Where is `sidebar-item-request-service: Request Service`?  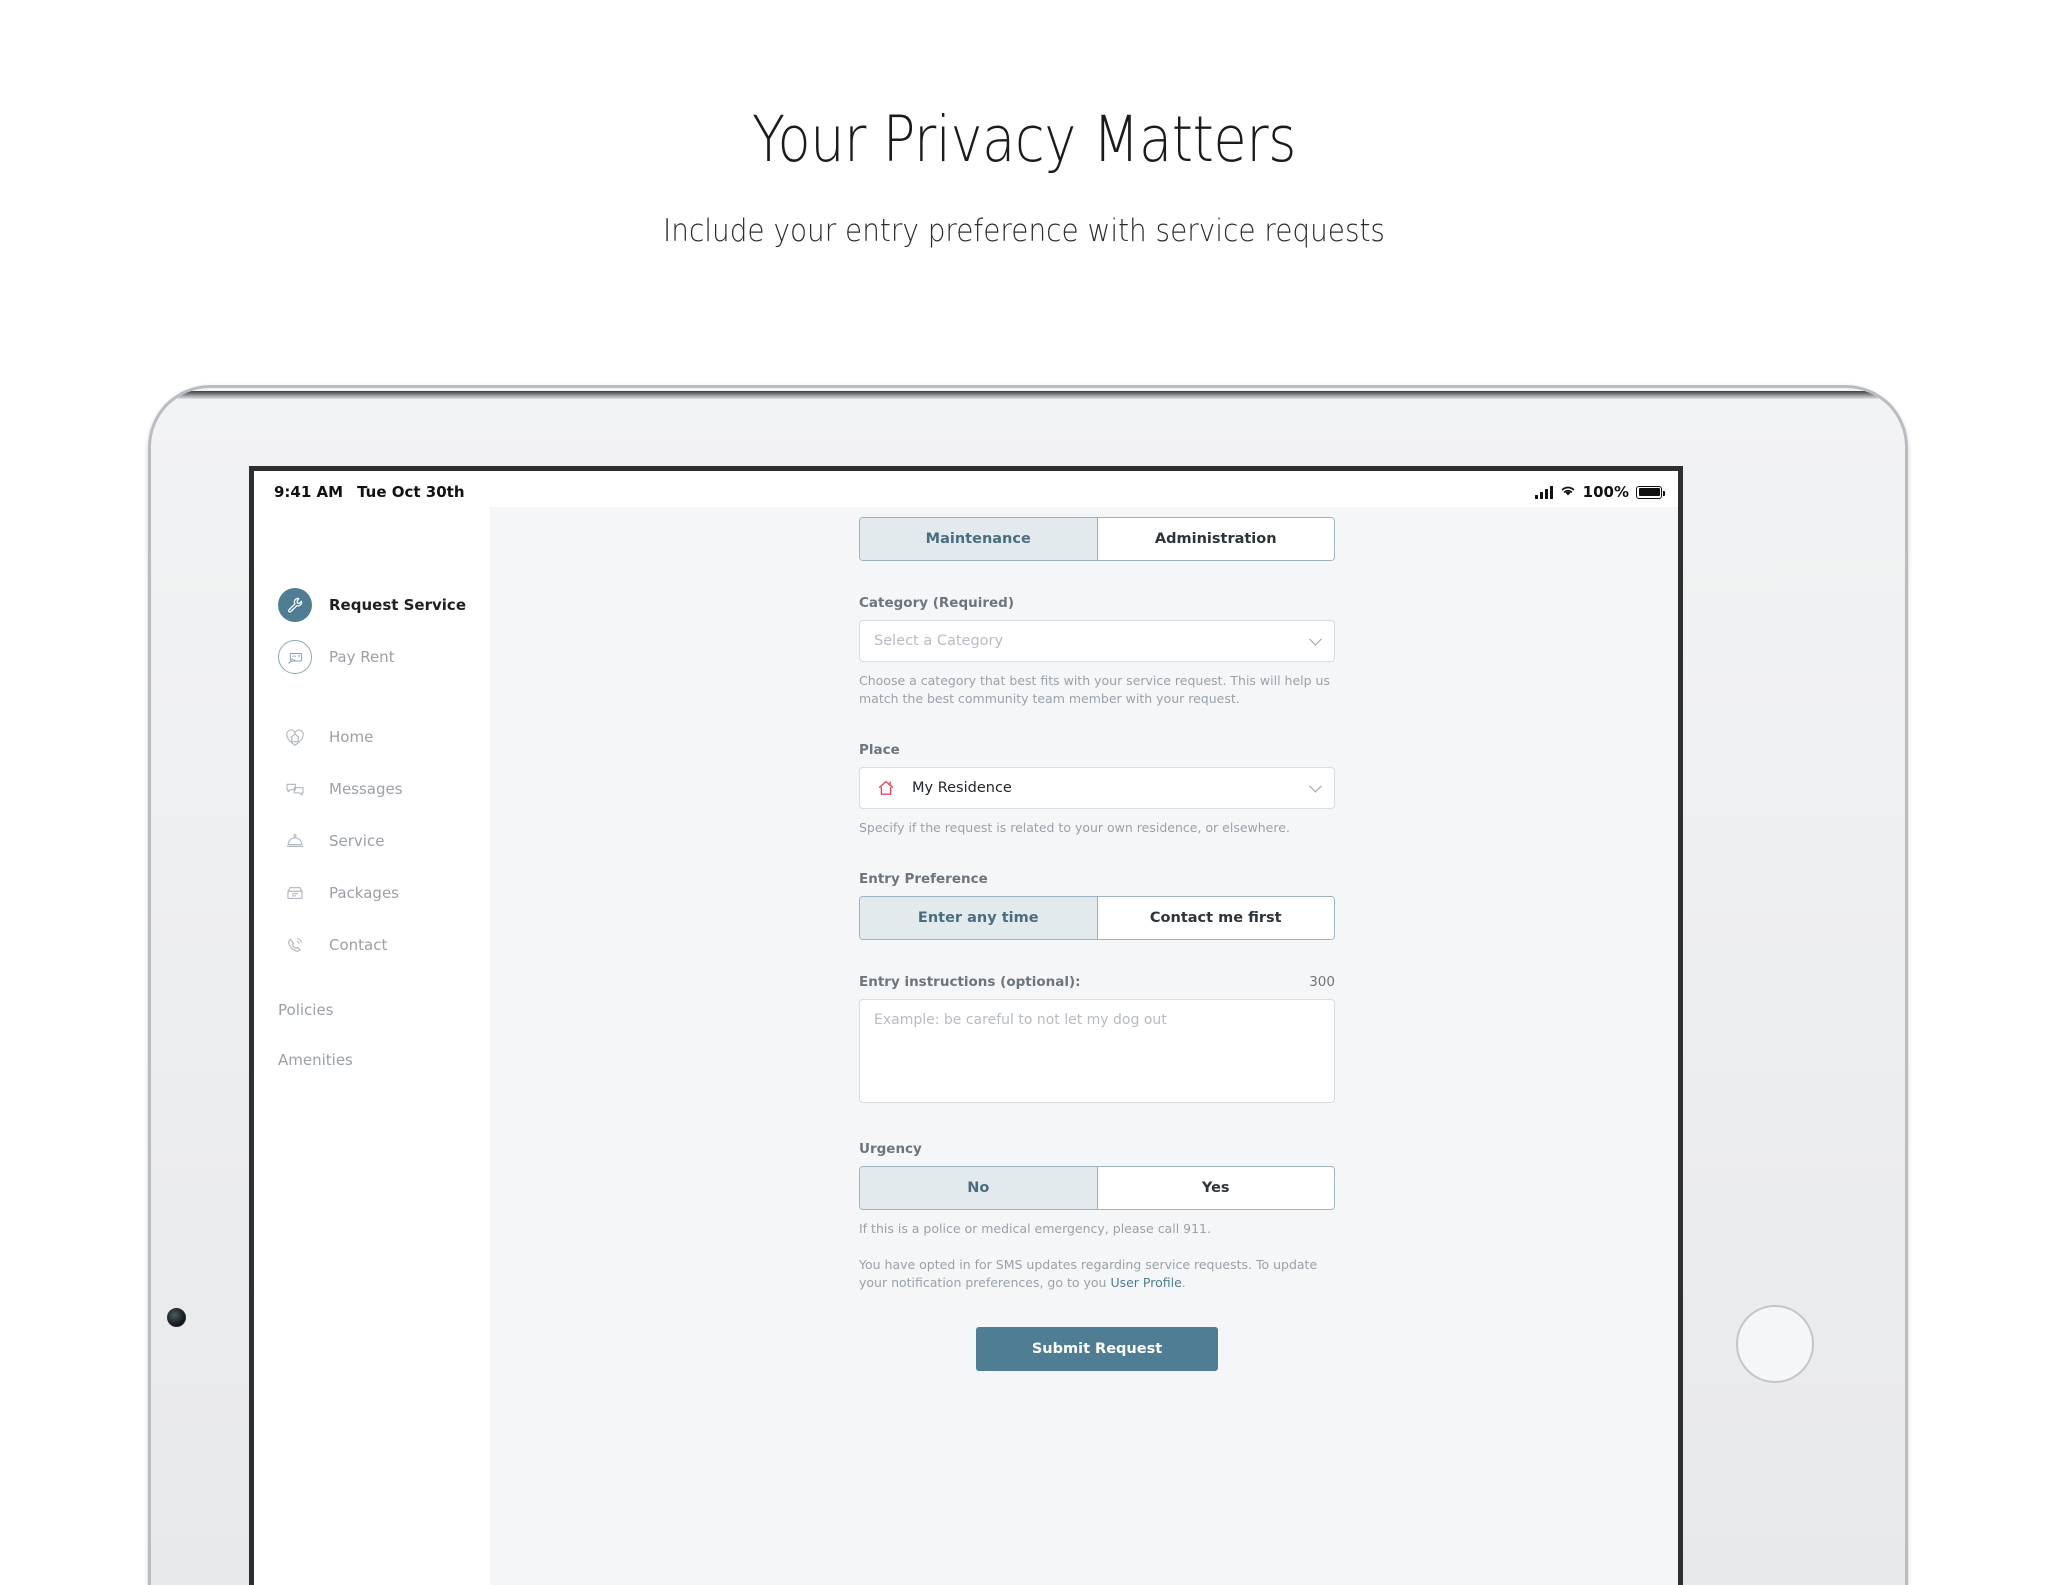
sidebar-item-request-service: Request Service is located at coordinates (384, 605).